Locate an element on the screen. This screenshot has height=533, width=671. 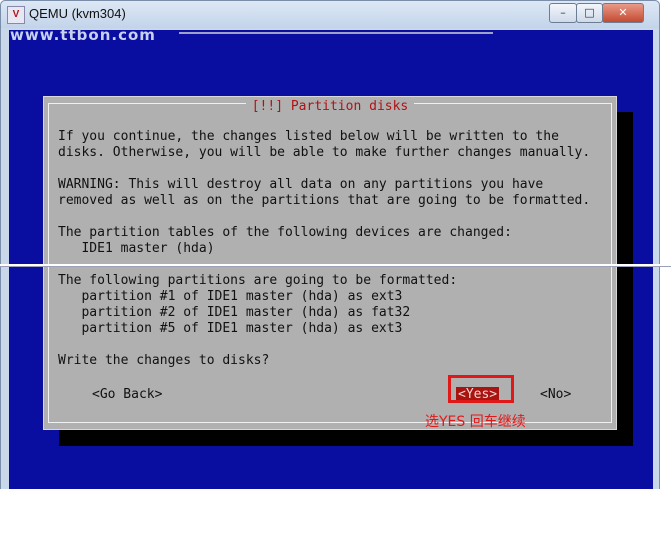
close-icon: ✕ is located at coordinates (623, 12).